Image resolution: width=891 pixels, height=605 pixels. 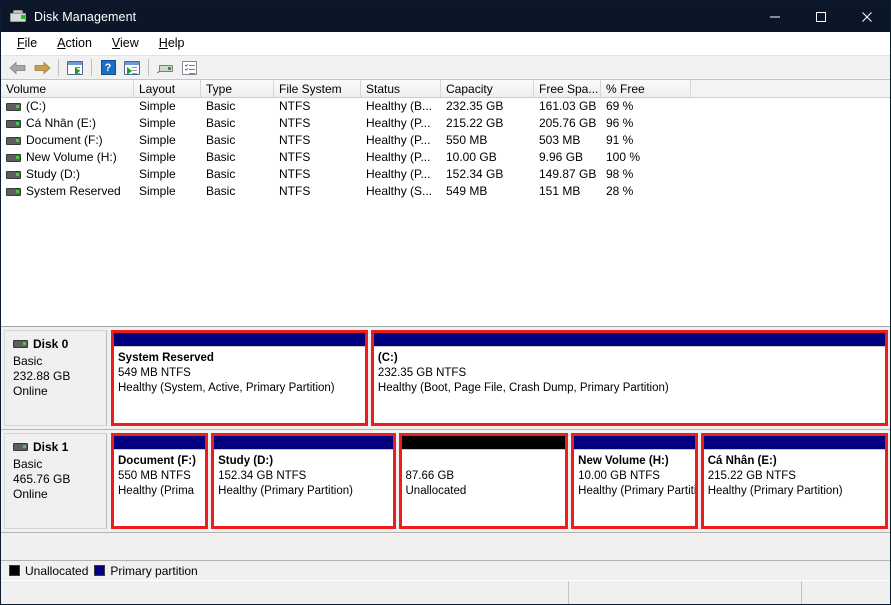 What do you see at coordinates (623, 461) in the screenshot?
I see `partition-name: New Volume (H:)` at bounding box center [623, 461].